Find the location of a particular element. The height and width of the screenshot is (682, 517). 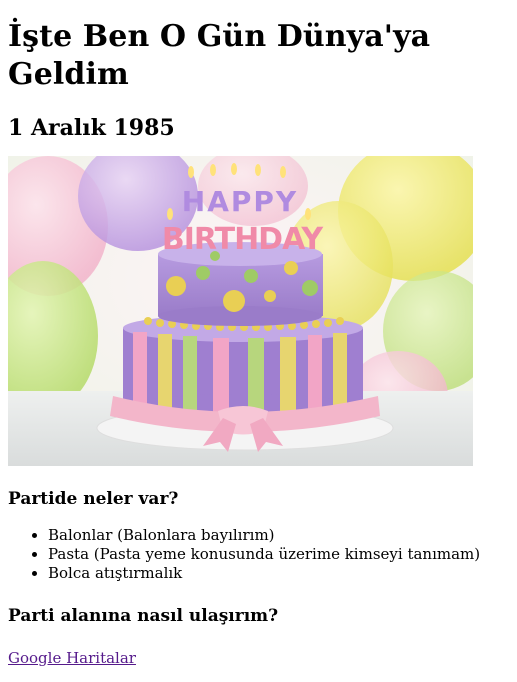

page-title: İşte Ben O Gün Dünya'ya Geldim is located at coordinates (219, 55).